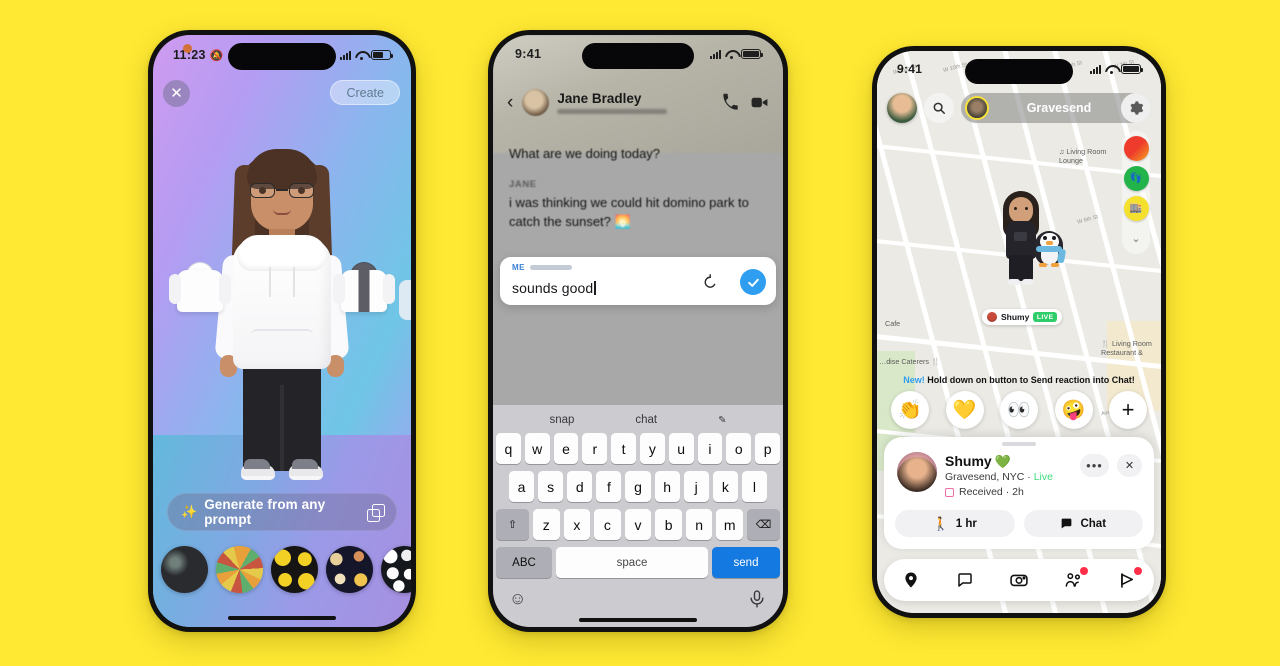 This screenshot has width=1280, height=666. Describe the element at coordinates (1128, 410) in the screenshot. I see `reaction-add-button: +` at that location.